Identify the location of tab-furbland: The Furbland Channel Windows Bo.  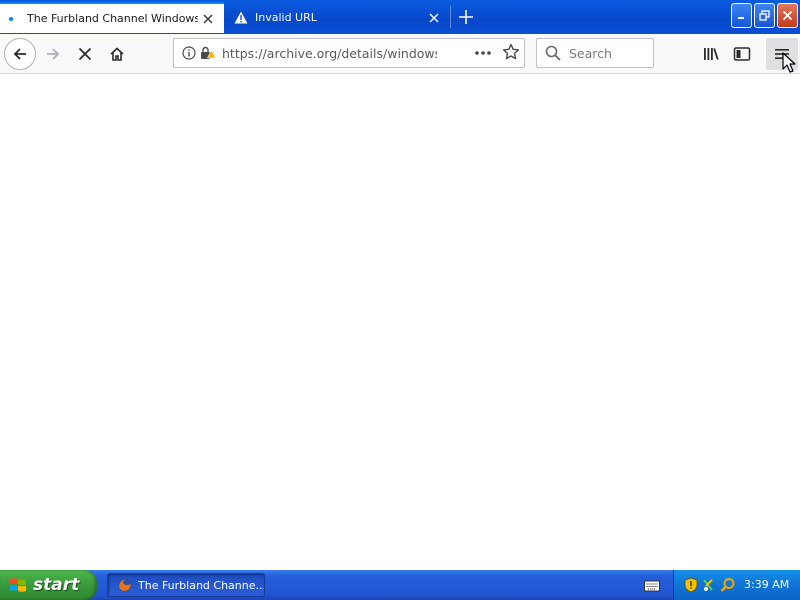
(112, 17).